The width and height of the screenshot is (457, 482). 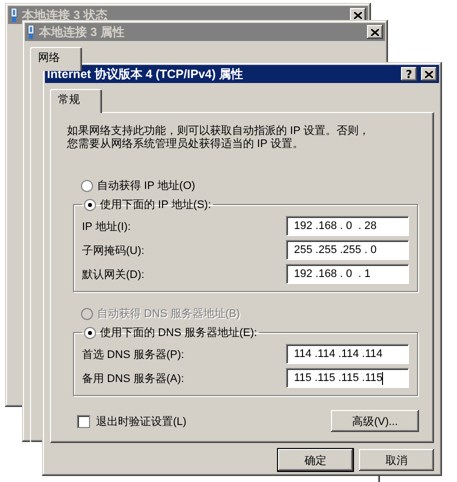 What do you see at coordinates (315, 460) in the screenshot?
I see `dialog-button: 确定` at bounding box center [315, 460].